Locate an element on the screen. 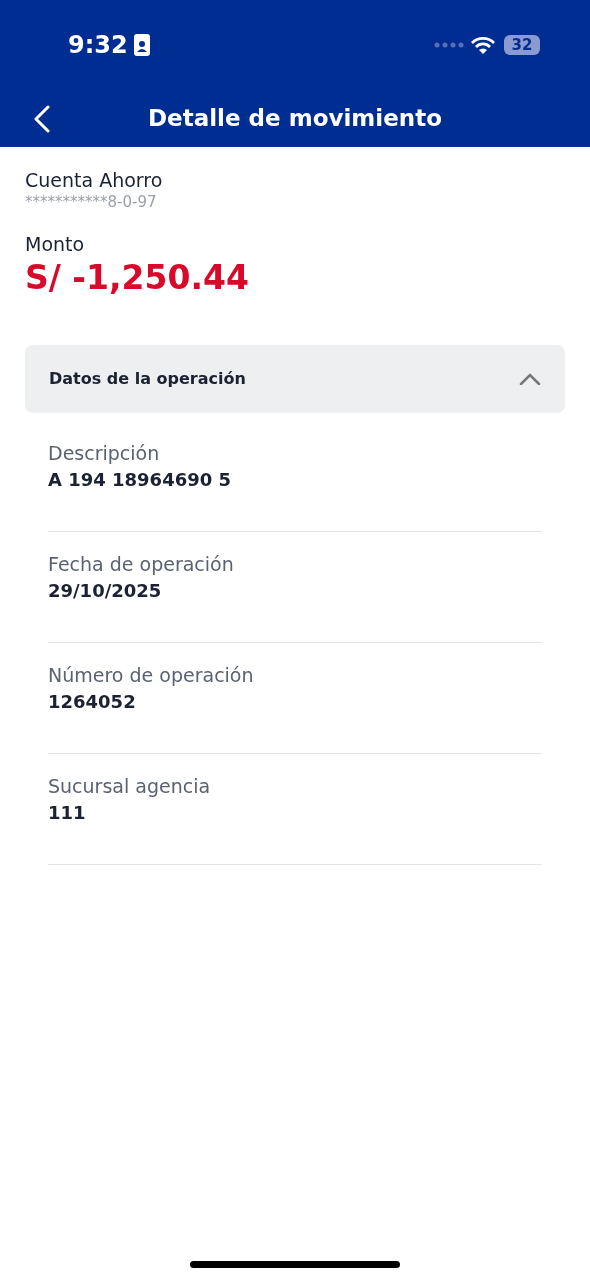 The height and width of the screenshot is (1280, 590). id-badge-icon is located at coordinates (141, 45).